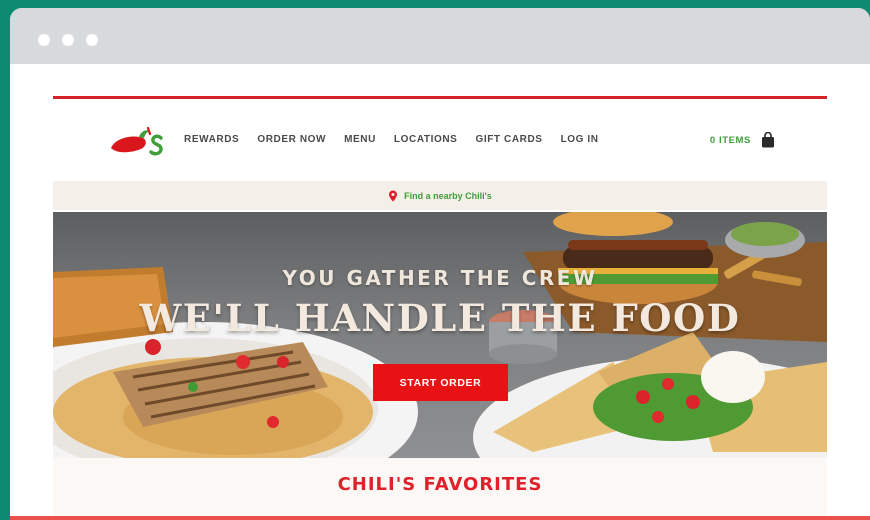 The image size is (870, 520). I want to click on favorites-section: CHILI'S FAVORITES, so click(440, 488).